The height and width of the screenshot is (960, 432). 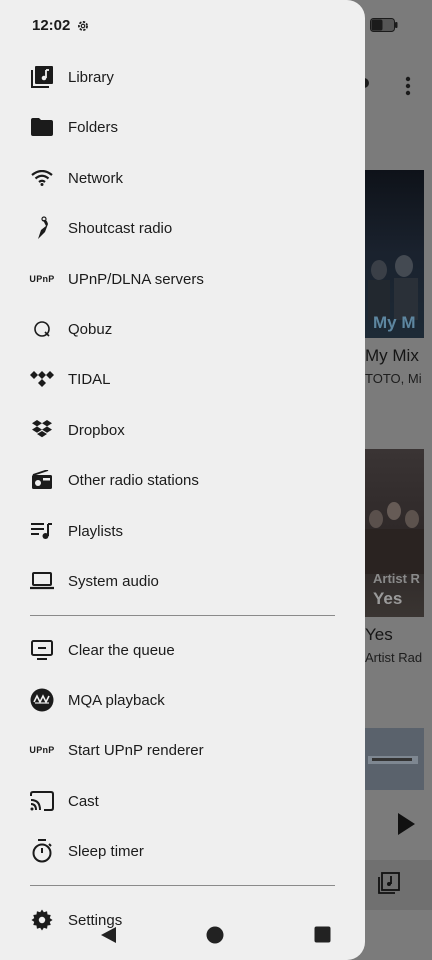 I want to click on menu-item-label: Cast, so click(x=83, y=801).